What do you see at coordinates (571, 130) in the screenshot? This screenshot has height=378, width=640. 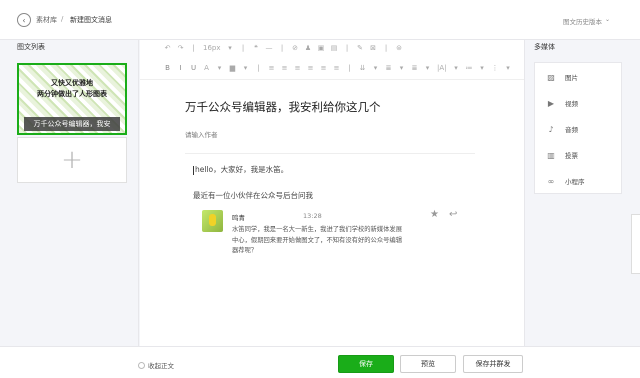 I see `media-item-label: 音频` at bounding box center [571, 130].